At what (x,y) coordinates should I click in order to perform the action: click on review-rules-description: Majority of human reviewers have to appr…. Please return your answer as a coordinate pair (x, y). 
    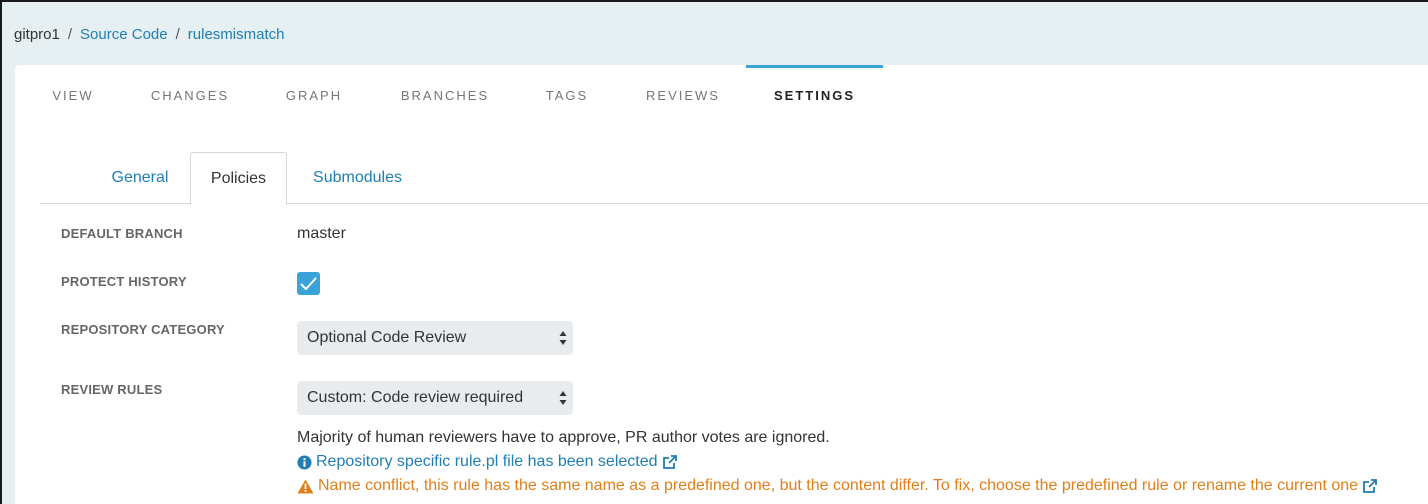
    Looking at the image, I should click on (563, 437).